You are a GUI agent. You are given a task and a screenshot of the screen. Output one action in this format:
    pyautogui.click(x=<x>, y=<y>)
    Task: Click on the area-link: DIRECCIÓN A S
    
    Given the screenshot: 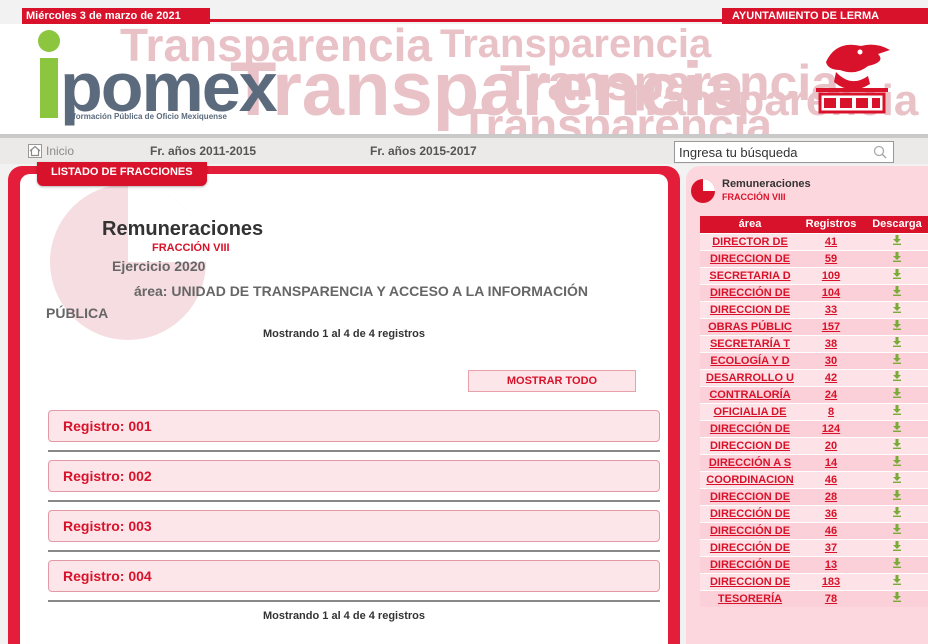 What is the action you would take?
    pyautogui.click(x=750, y=463)
    